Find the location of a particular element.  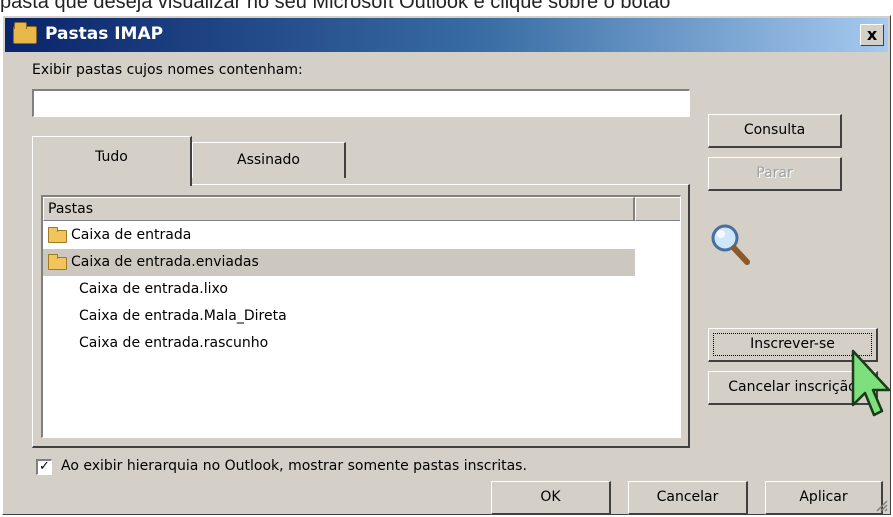

list-item: Caixa de entrada.enviadas is located at coordinates (339, 262).